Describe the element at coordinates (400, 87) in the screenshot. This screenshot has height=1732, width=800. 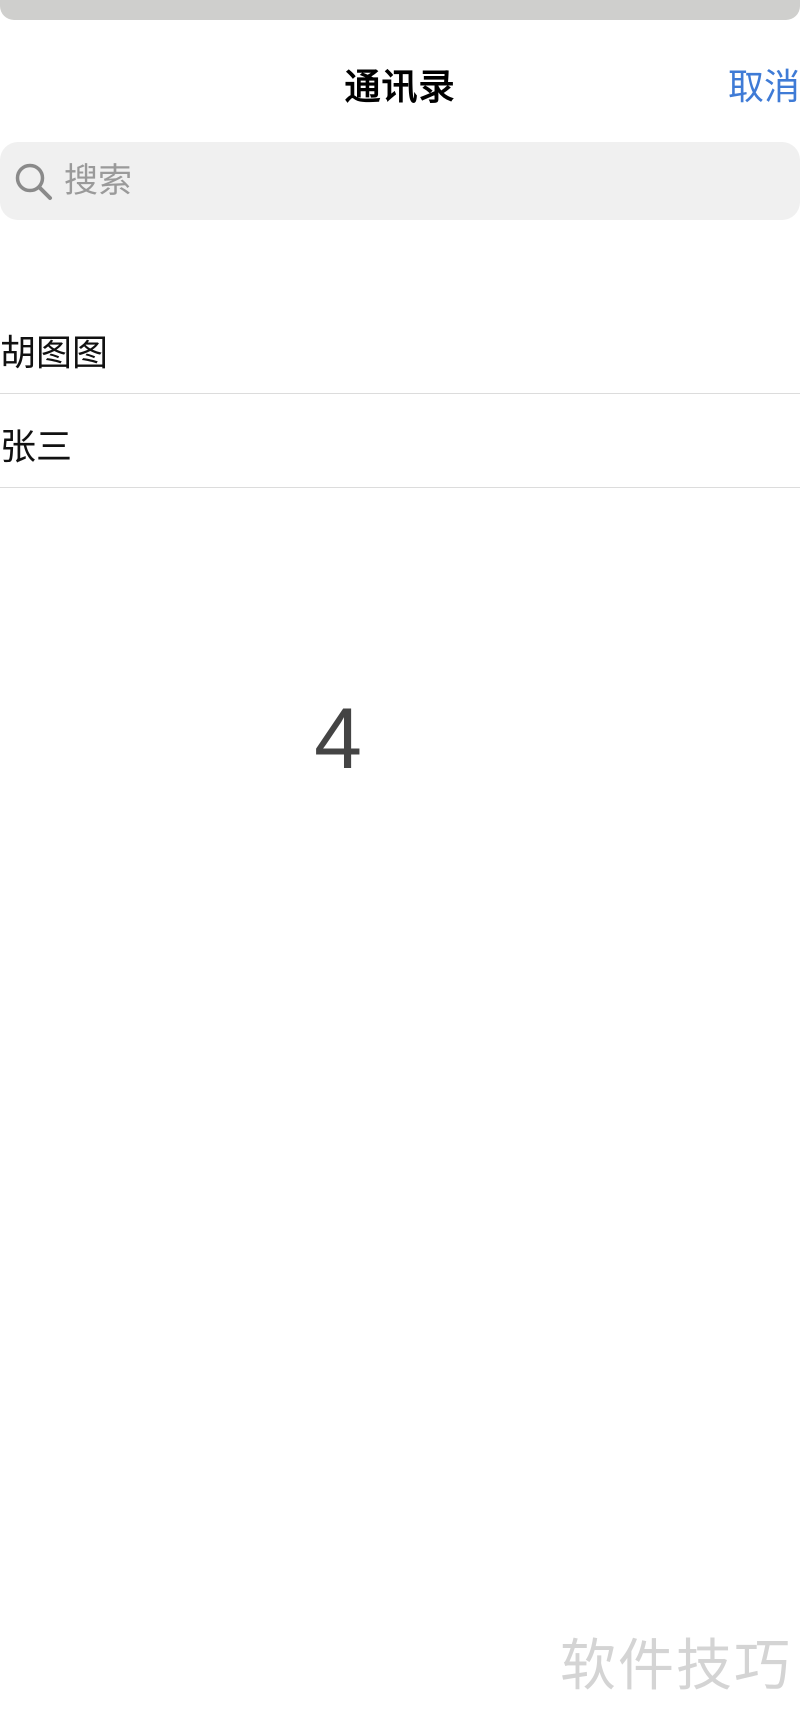
I see `page-title: 通讯录` at that location.